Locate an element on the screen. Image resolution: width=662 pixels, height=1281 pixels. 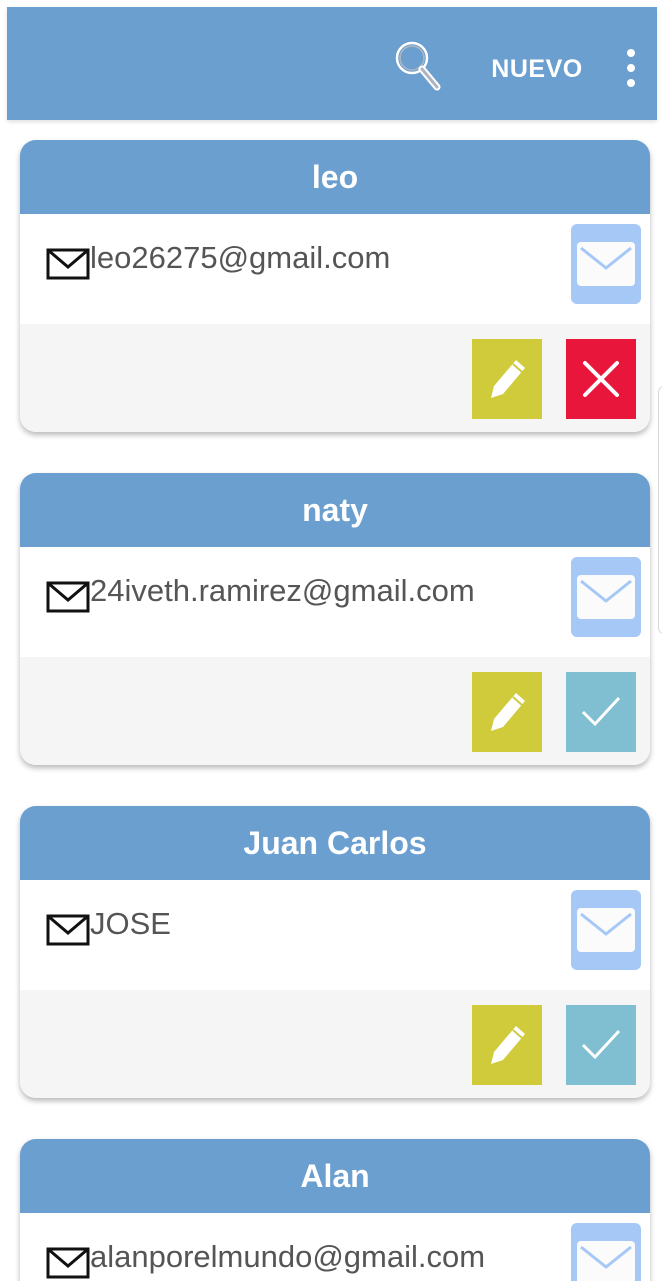
contact-email: alanporelmundo@gmail.com is located at coordinates (288, 1256).